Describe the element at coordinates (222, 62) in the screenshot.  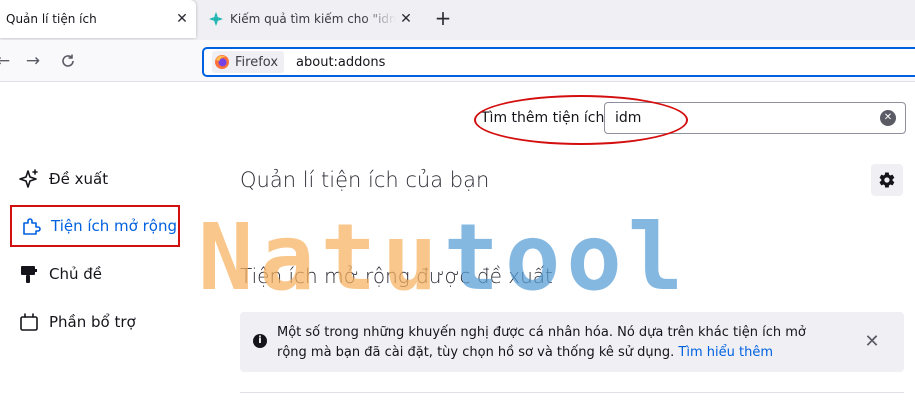
I see `firefox-logo-icon` at that location.